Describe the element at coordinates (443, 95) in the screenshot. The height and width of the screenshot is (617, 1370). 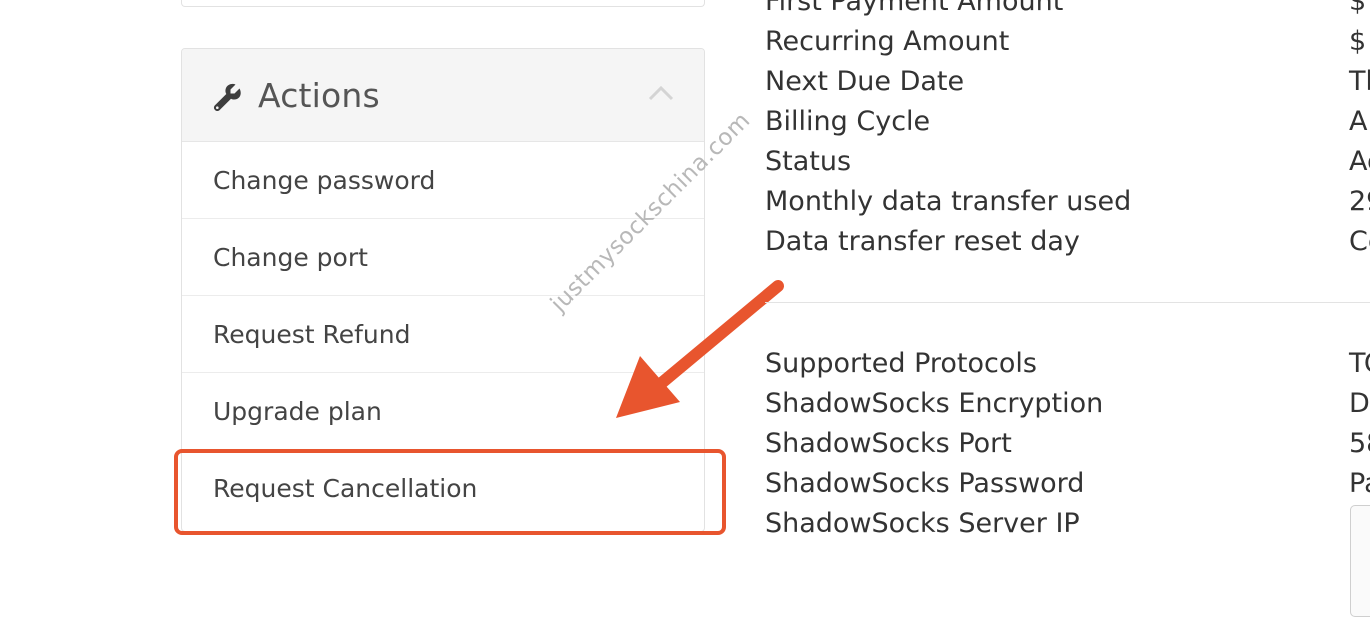
I see `actions-panel-header: Actions` at that location.